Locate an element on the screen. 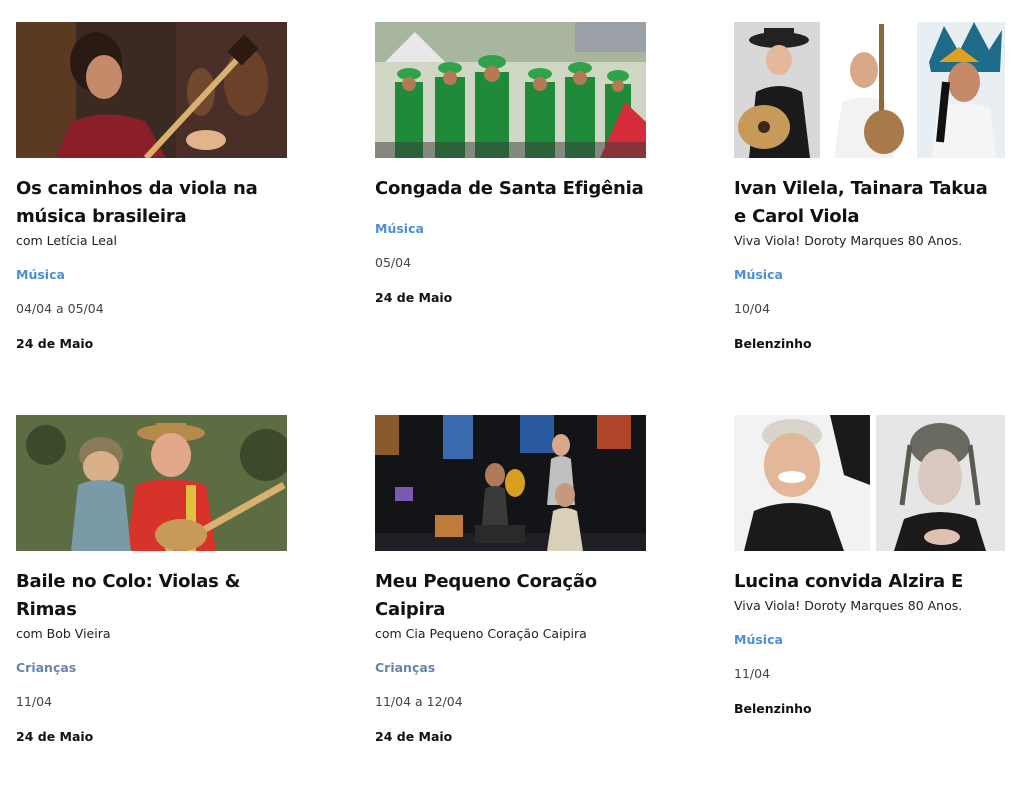 The image size is (1024, 786). event-title: Congada de Santa Efigênia is located at coordinates (510, 189).